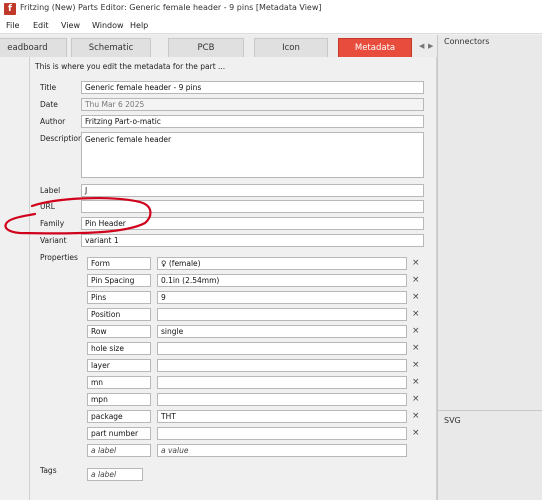  What do you see at coordinates (282, 297) in the screenshot?
I see `property-value-field: 9` at bounding box center [282, 297].